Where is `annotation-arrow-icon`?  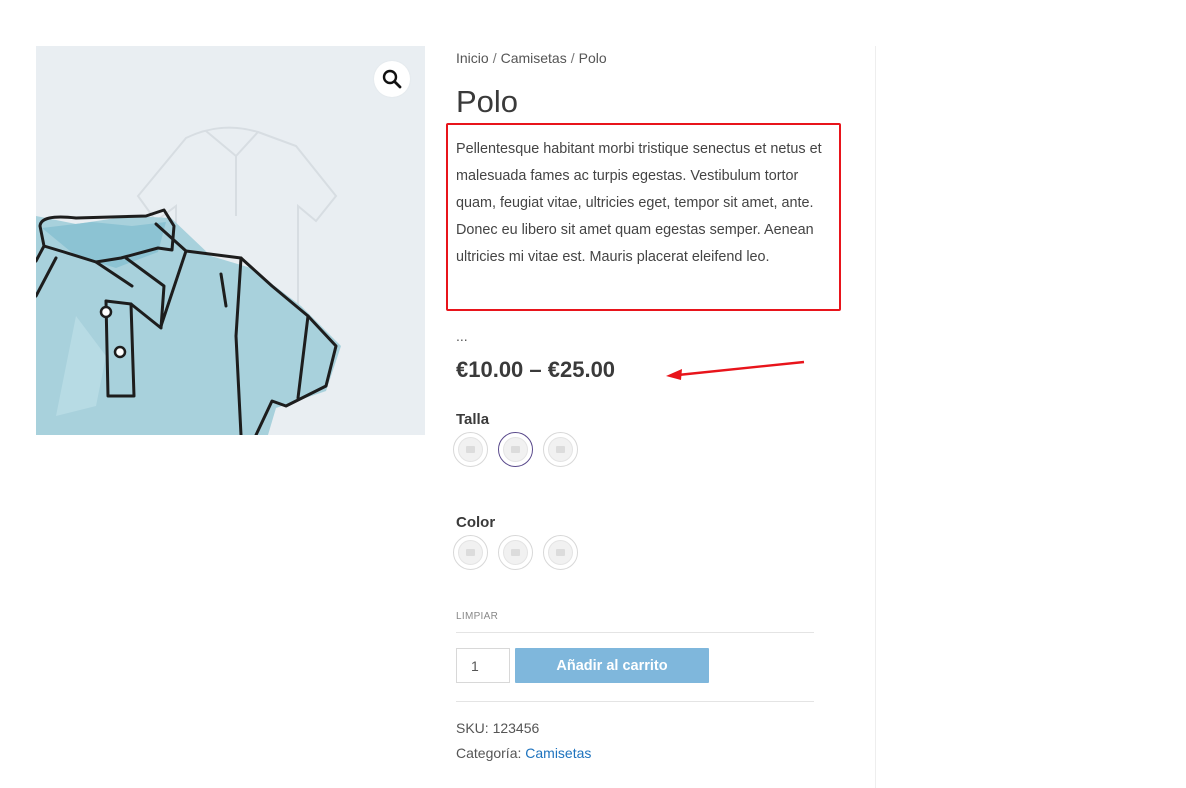
annotation-arrow-icon is located at coordinates (735, 370).